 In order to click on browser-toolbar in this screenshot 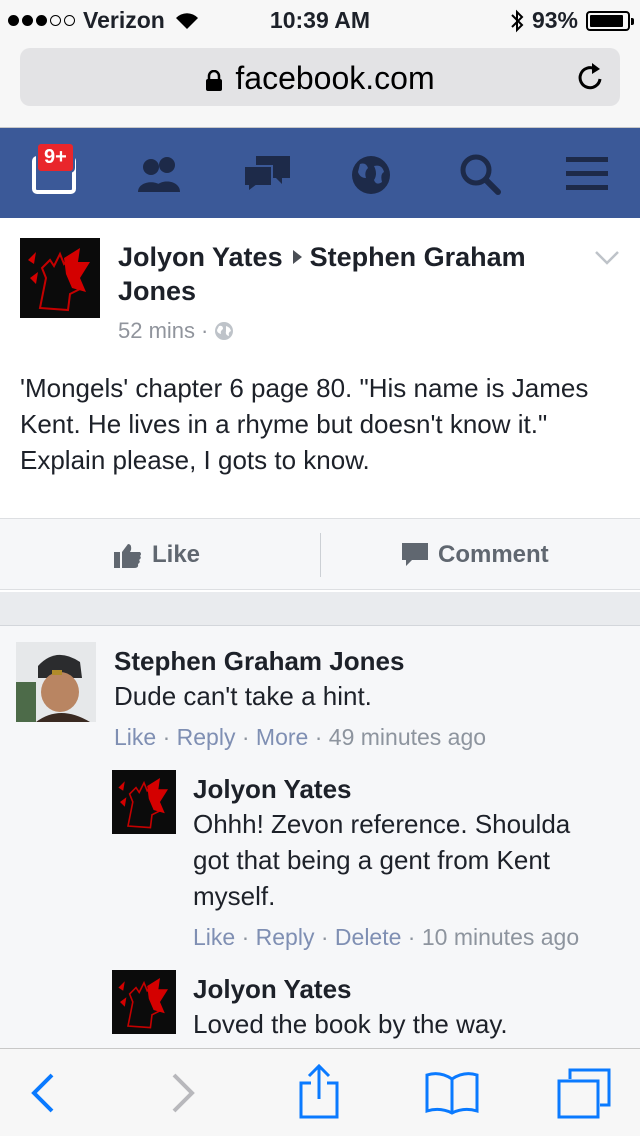, I will do `click(320, 1092)`.